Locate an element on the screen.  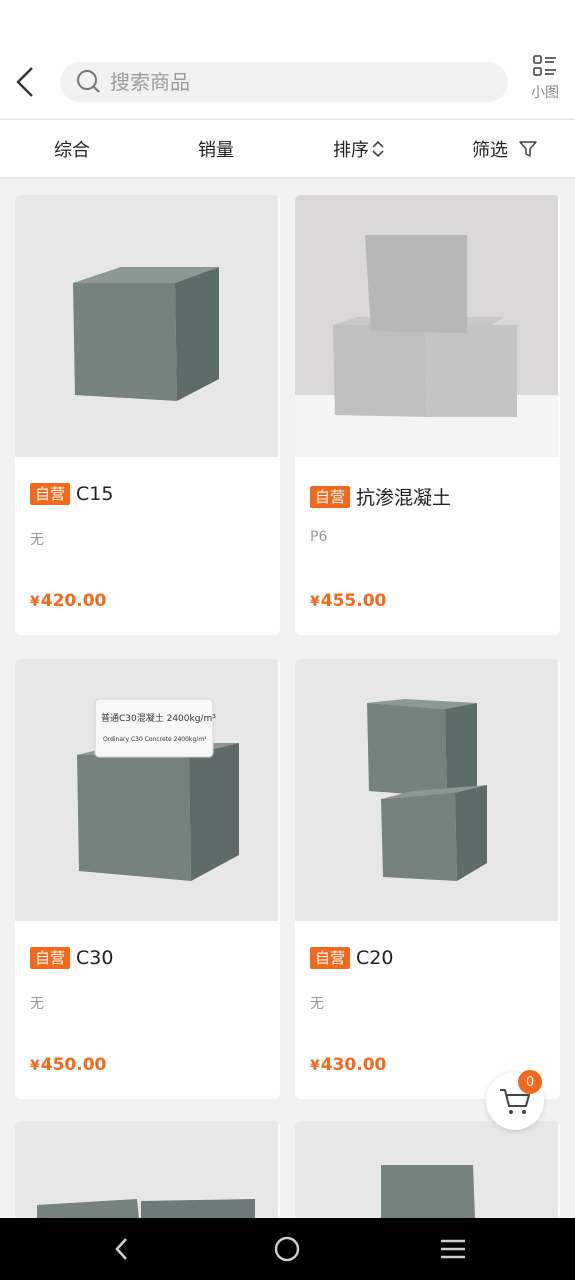
sort-order: 排序 is located at coordinates (359, 149).